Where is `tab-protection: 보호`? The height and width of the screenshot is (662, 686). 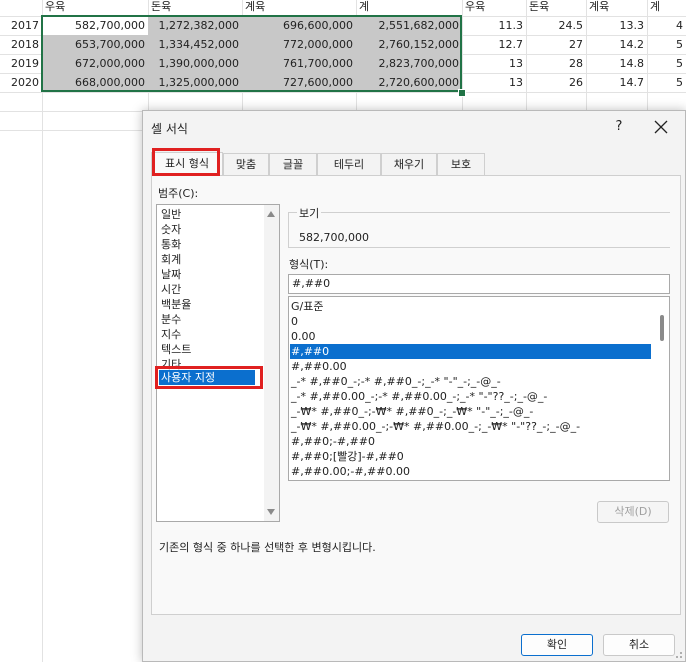
tab-protection: 보호 is located at coordinates (461, 164).